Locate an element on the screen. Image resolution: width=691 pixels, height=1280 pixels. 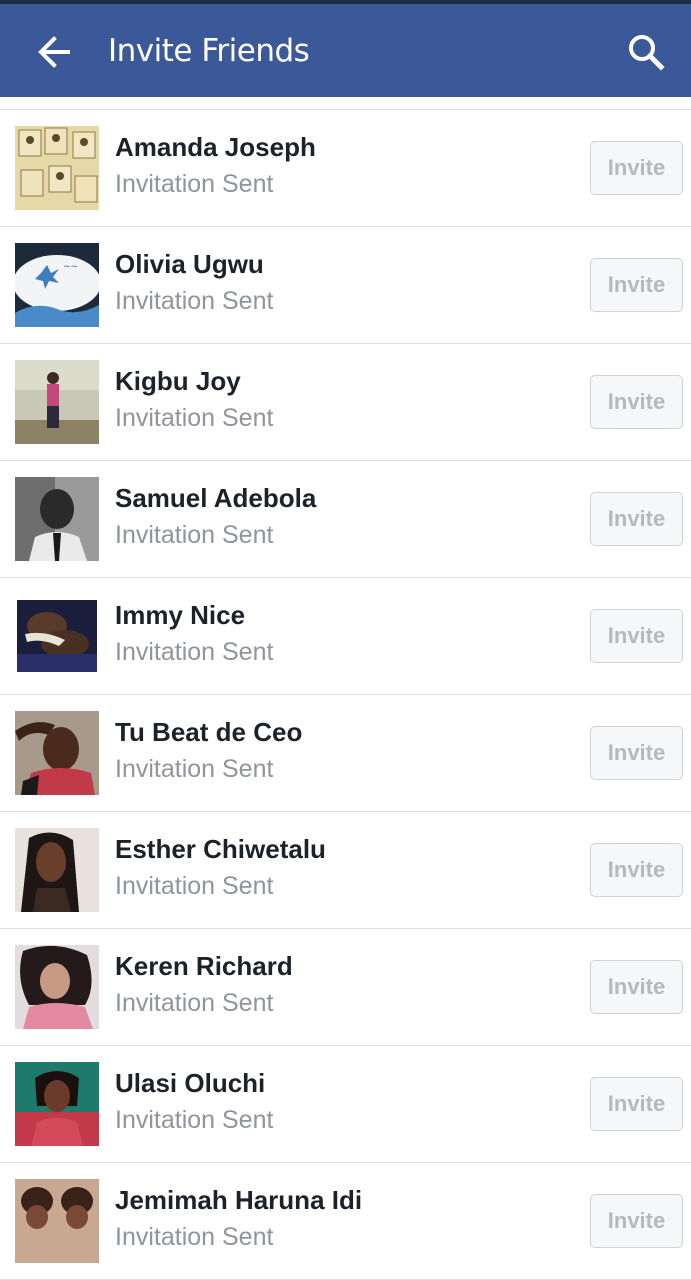
friend-name: Jemimah Haruna Idi is located at coordinates (238, 1200).